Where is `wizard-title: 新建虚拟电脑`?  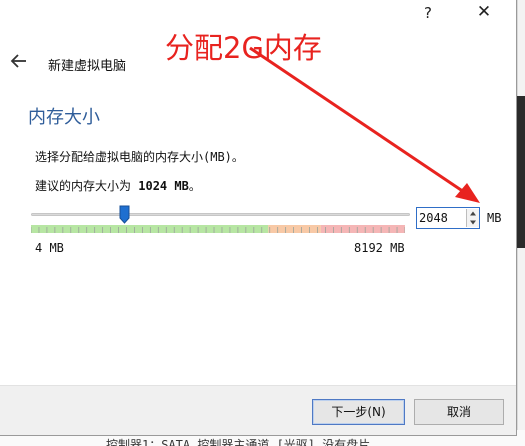 wizard-title: 新建虚拟电脑 is located at coordinates (87, 66).